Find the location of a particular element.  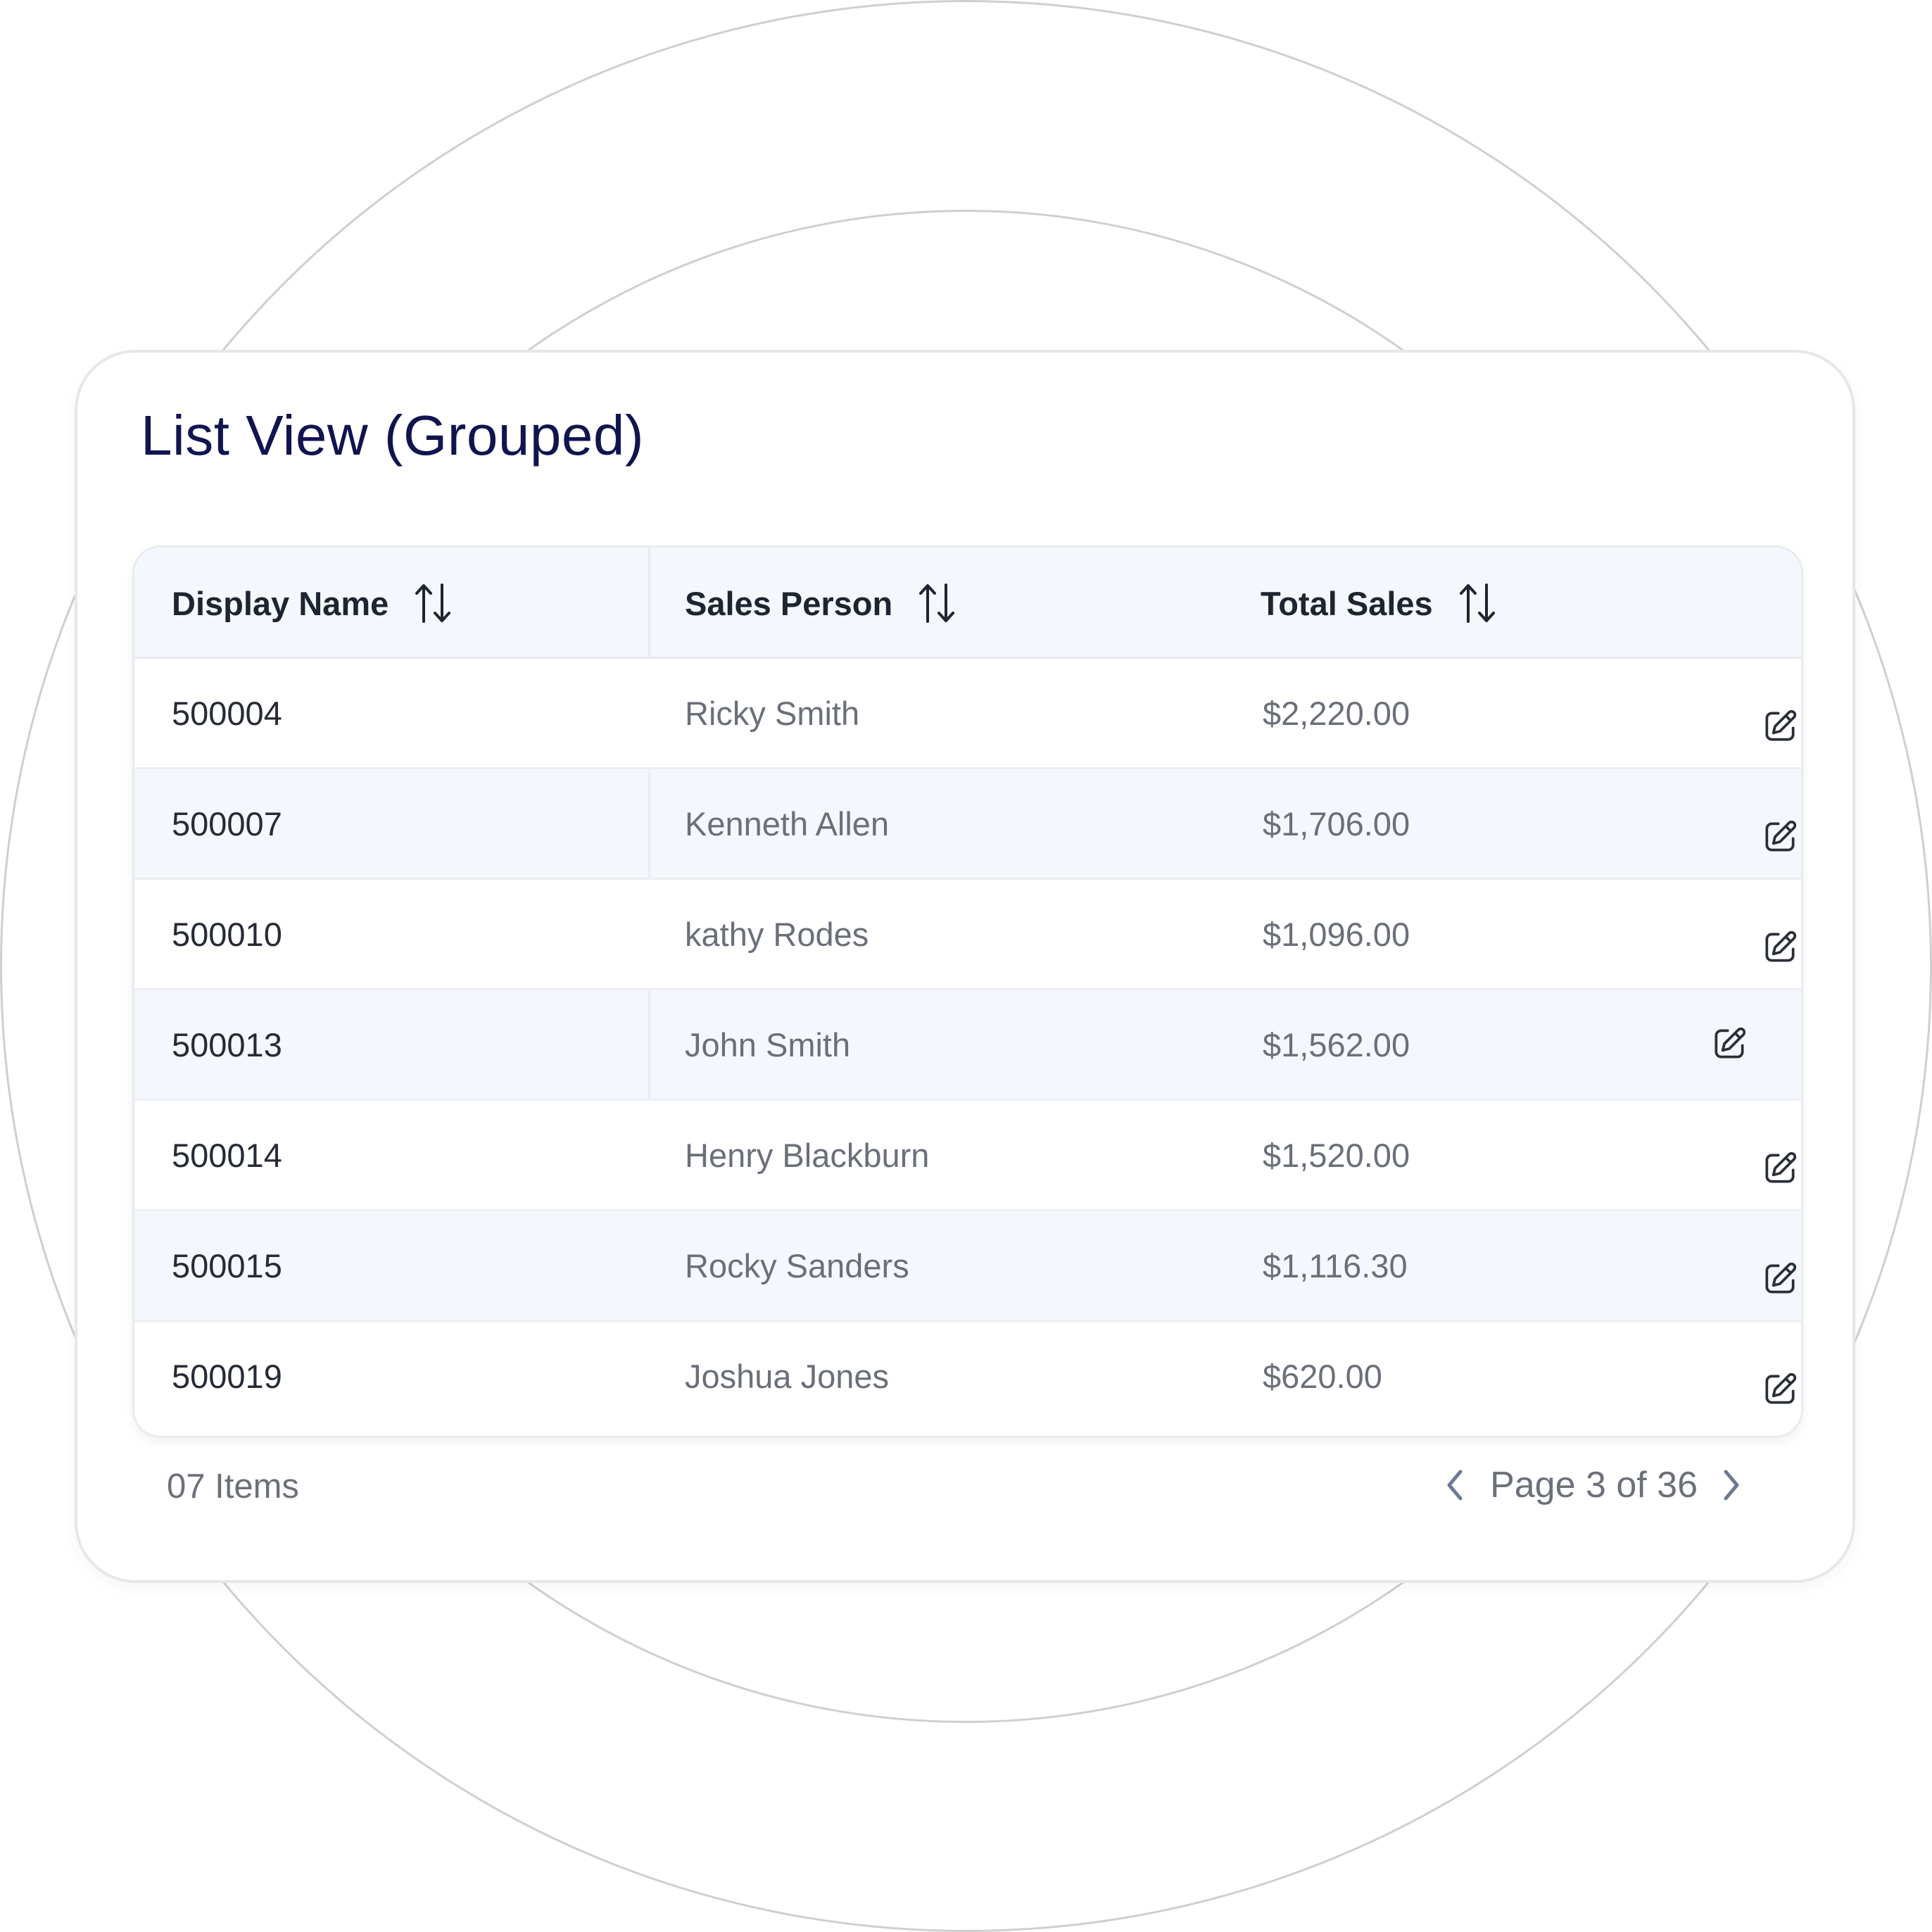

chevron-left-icon is located at coordinates (1455, 1485).